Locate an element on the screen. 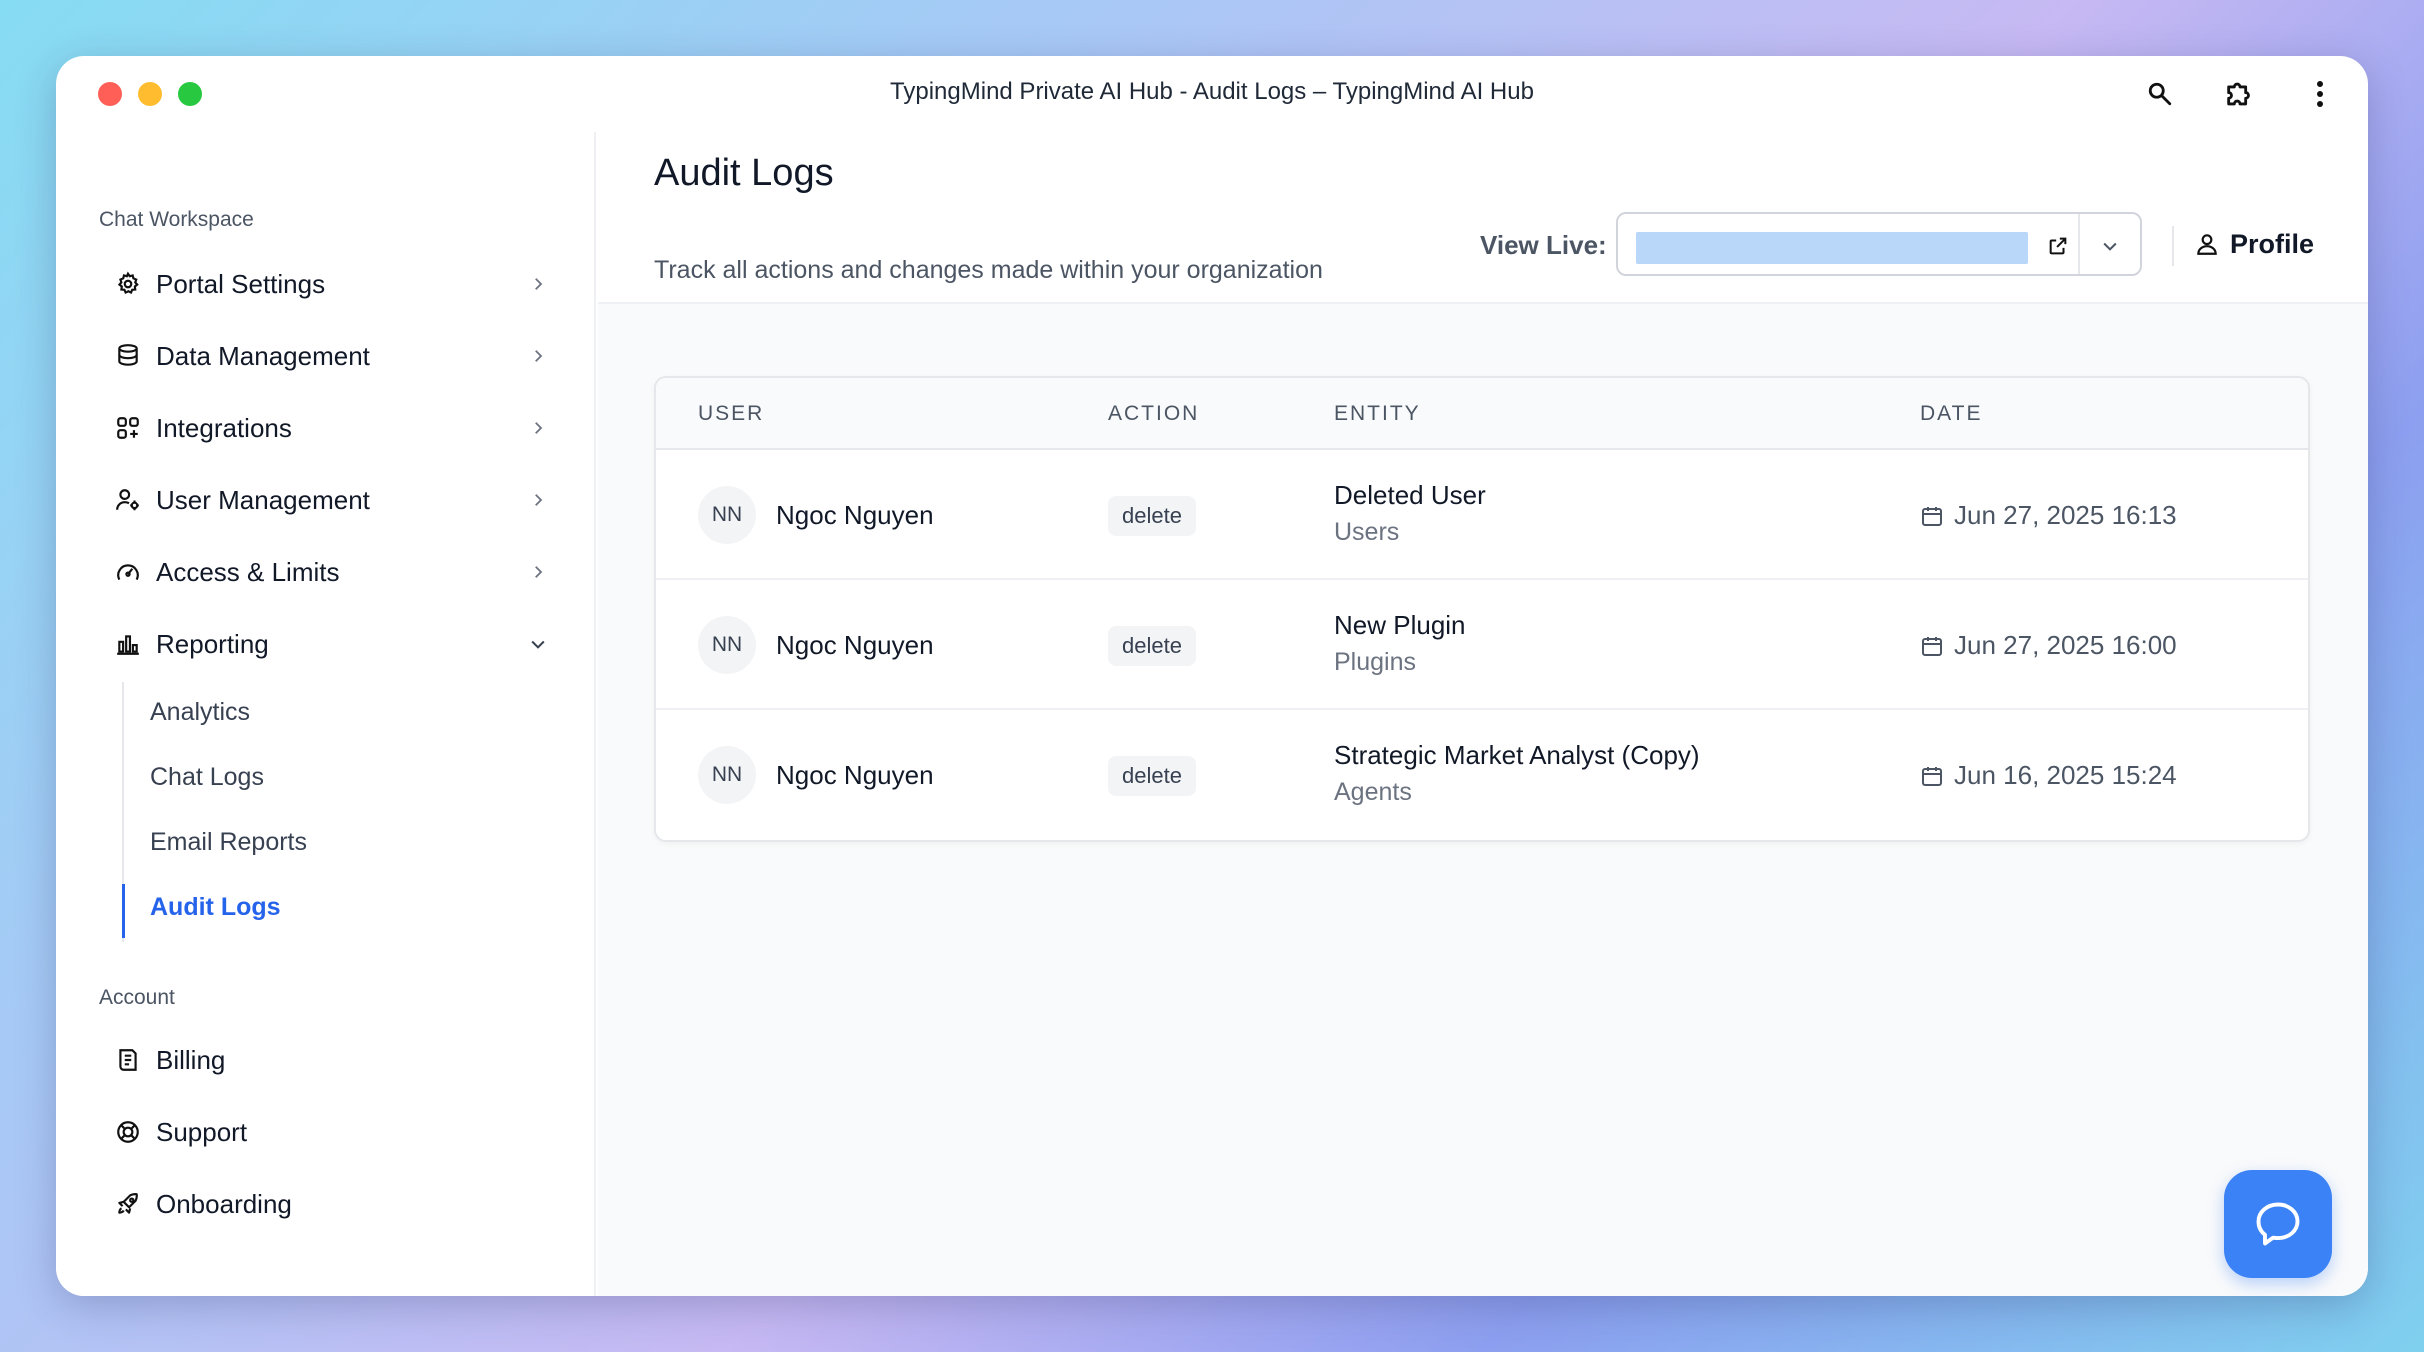 This screenshot has width=2424, height=1352. profile-button: Profile is located at coordinates (2254, 244).